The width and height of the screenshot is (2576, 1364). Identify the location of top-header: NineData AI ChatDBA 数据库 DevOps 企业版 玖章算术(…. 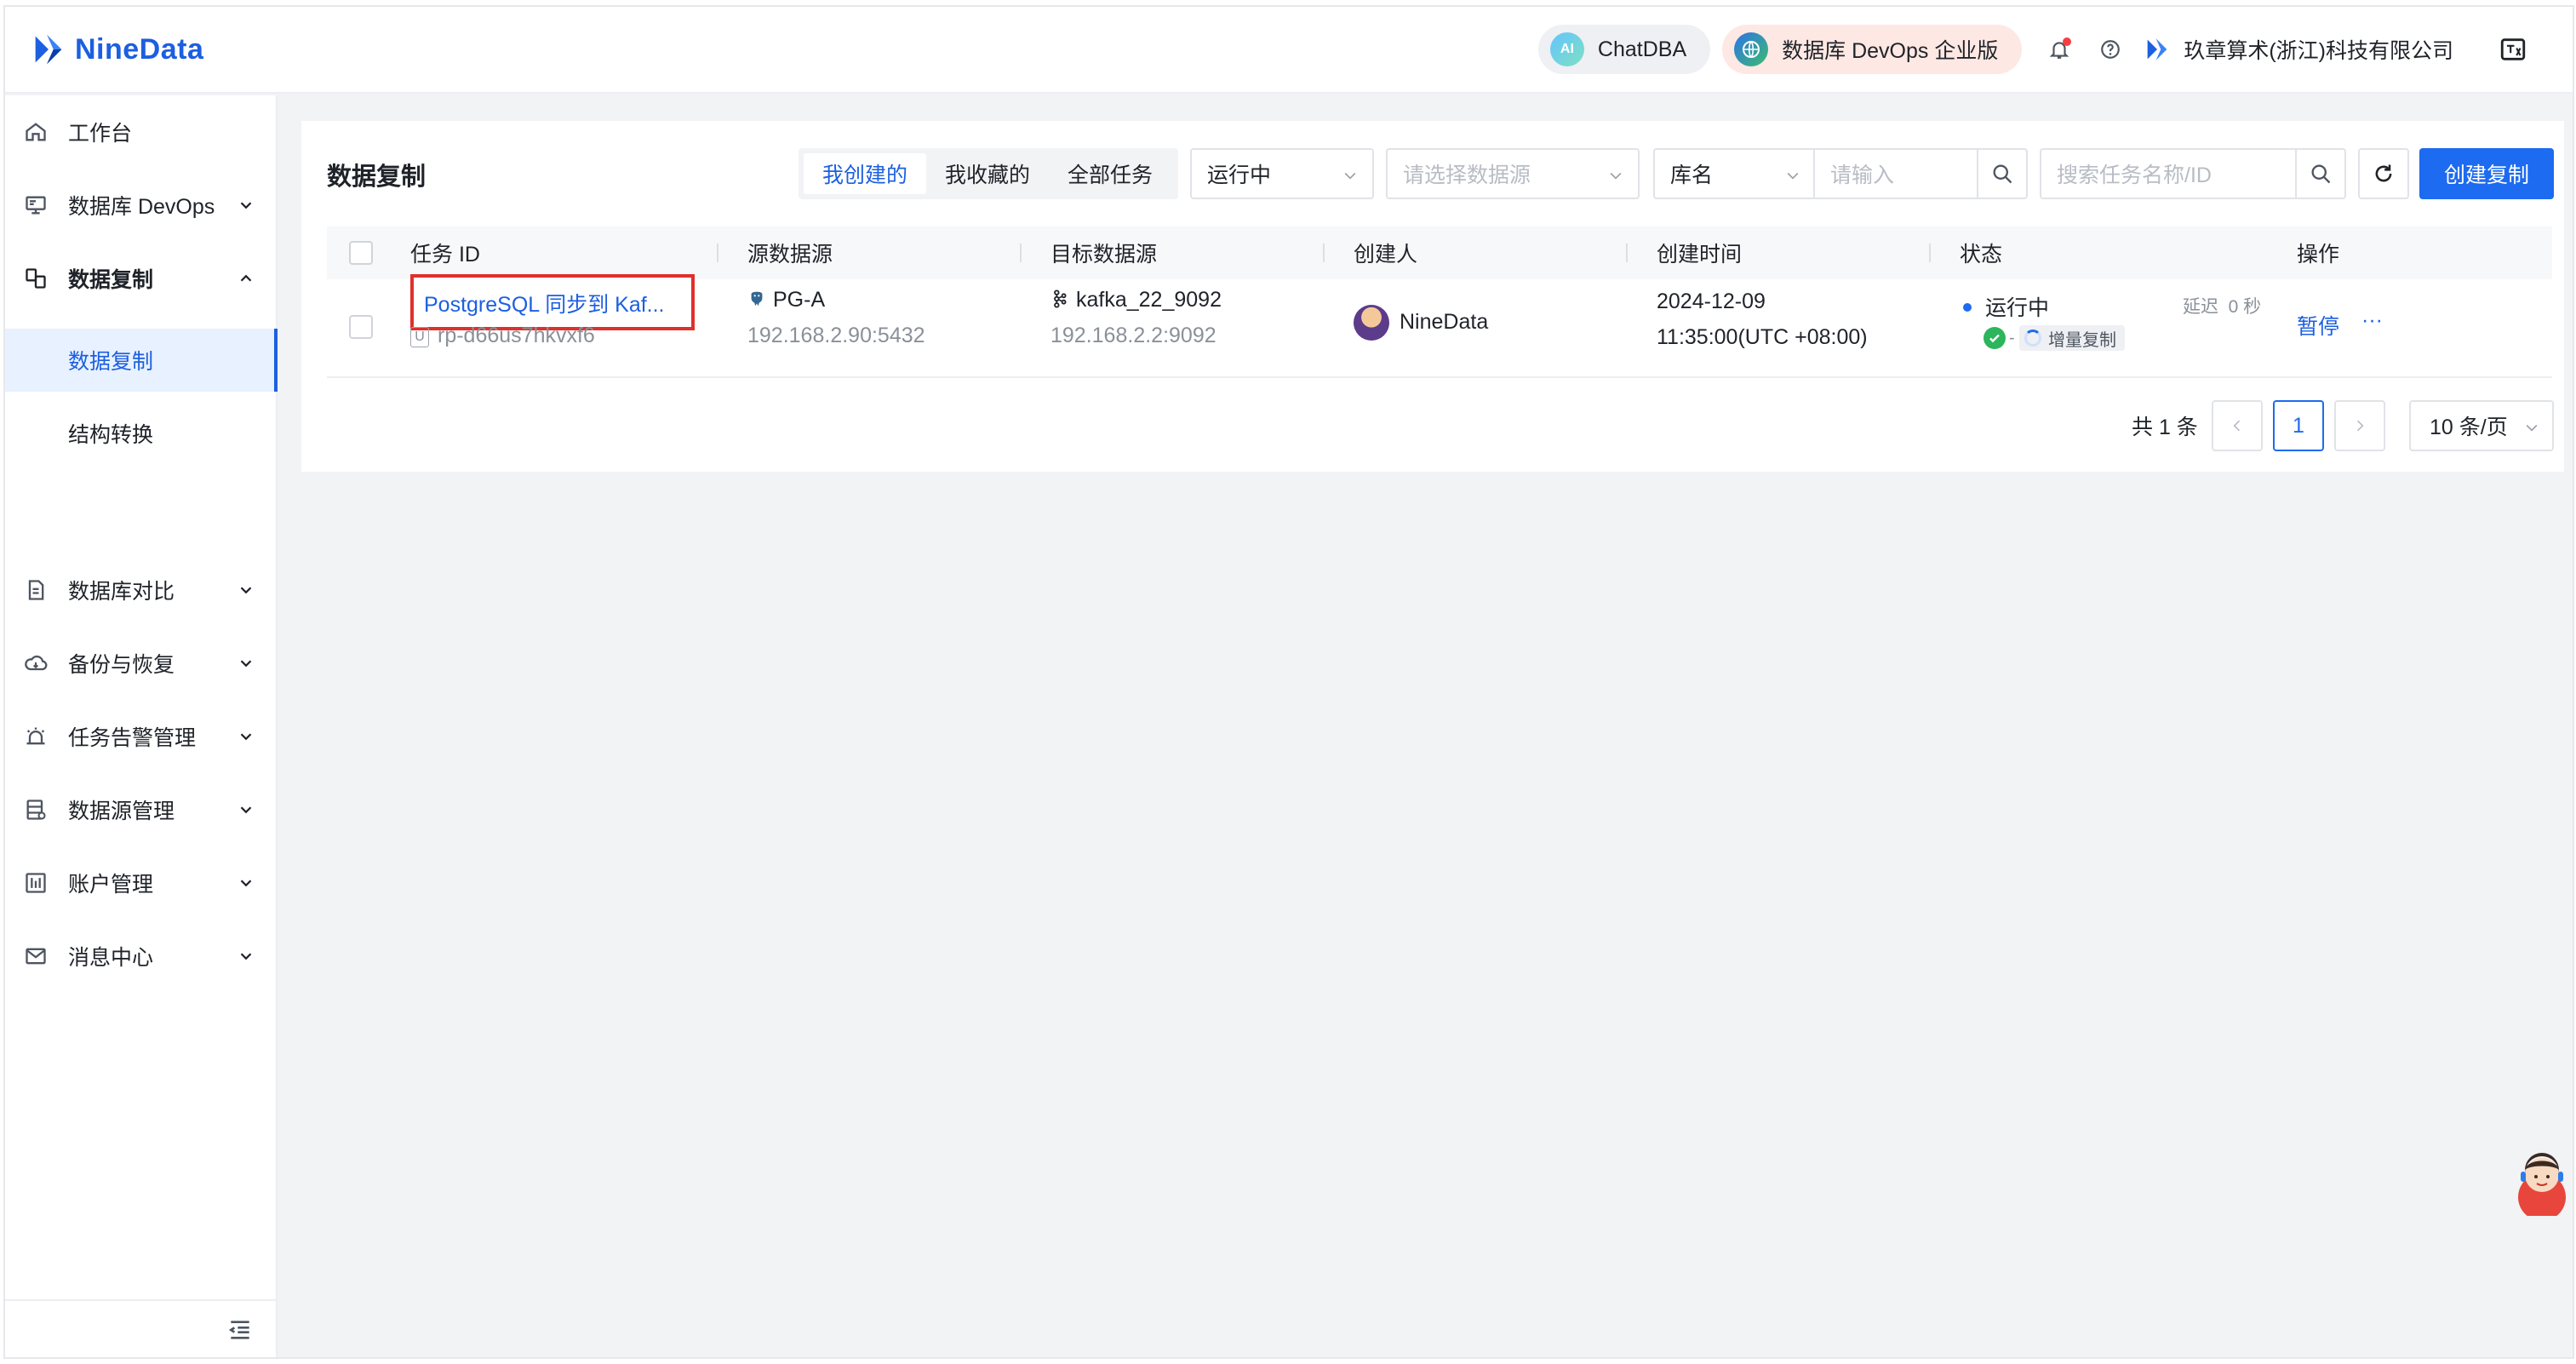
(1289, 50).